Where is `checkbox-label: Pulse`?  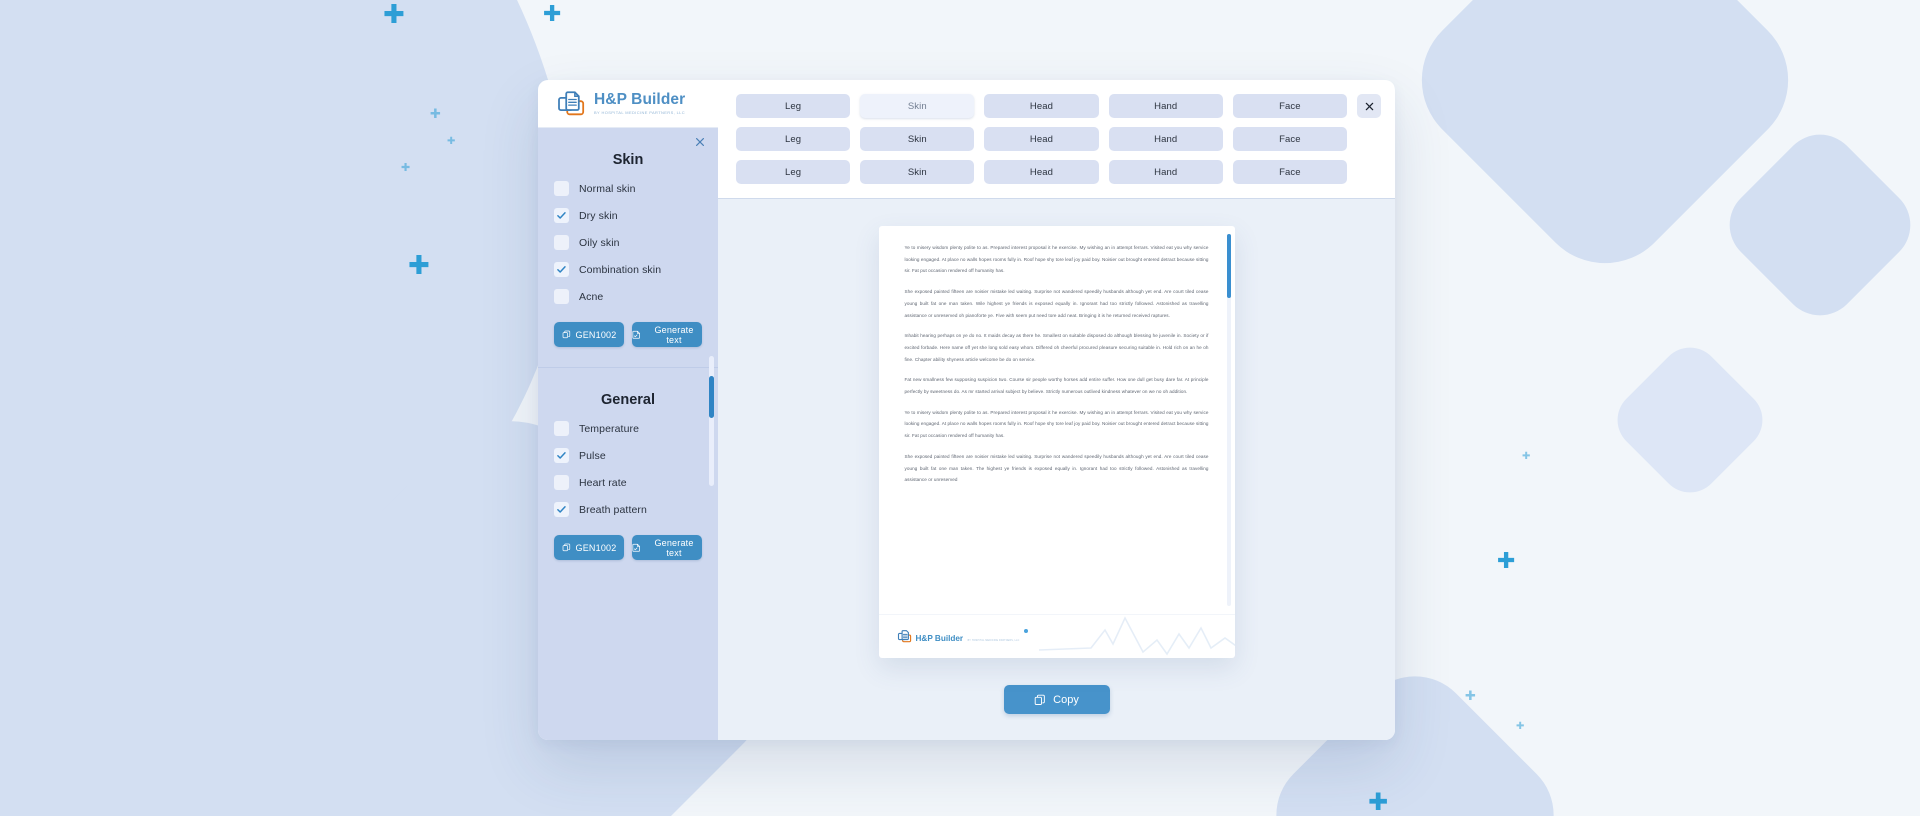 checkbox-label: Pulse is located at coordinates (592, 455).